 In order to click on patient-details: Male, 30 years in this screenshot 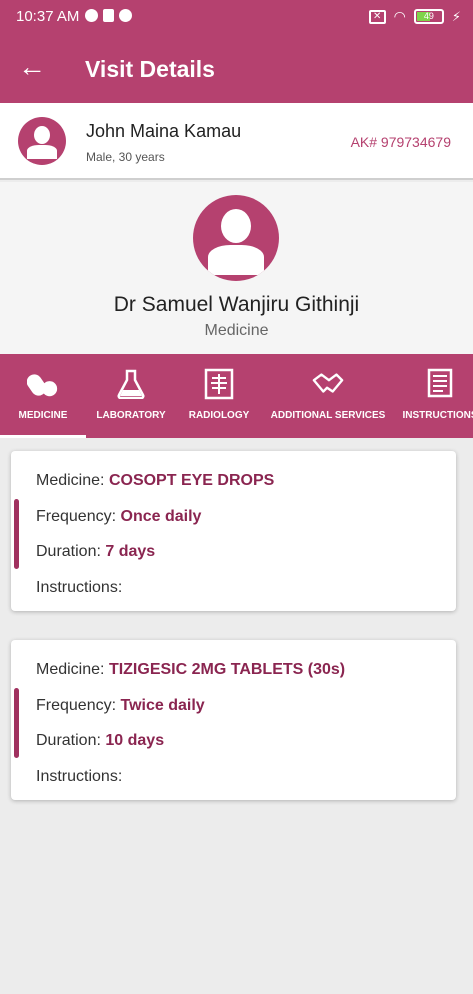, I will do `click(125, 157)`.